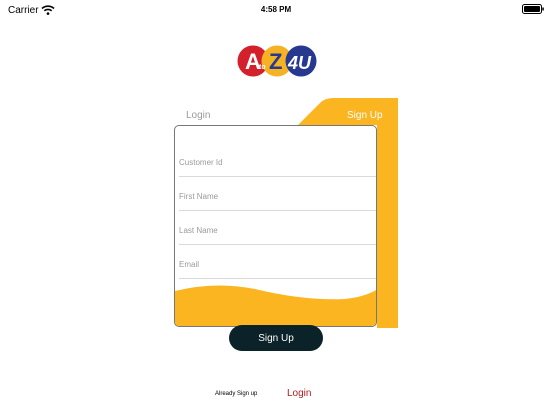 This screenshot has width=552, height=414. What do you see at coordinates (274, 264) in the screenshot?
I see `email-input` at bounding box center [274, 264].